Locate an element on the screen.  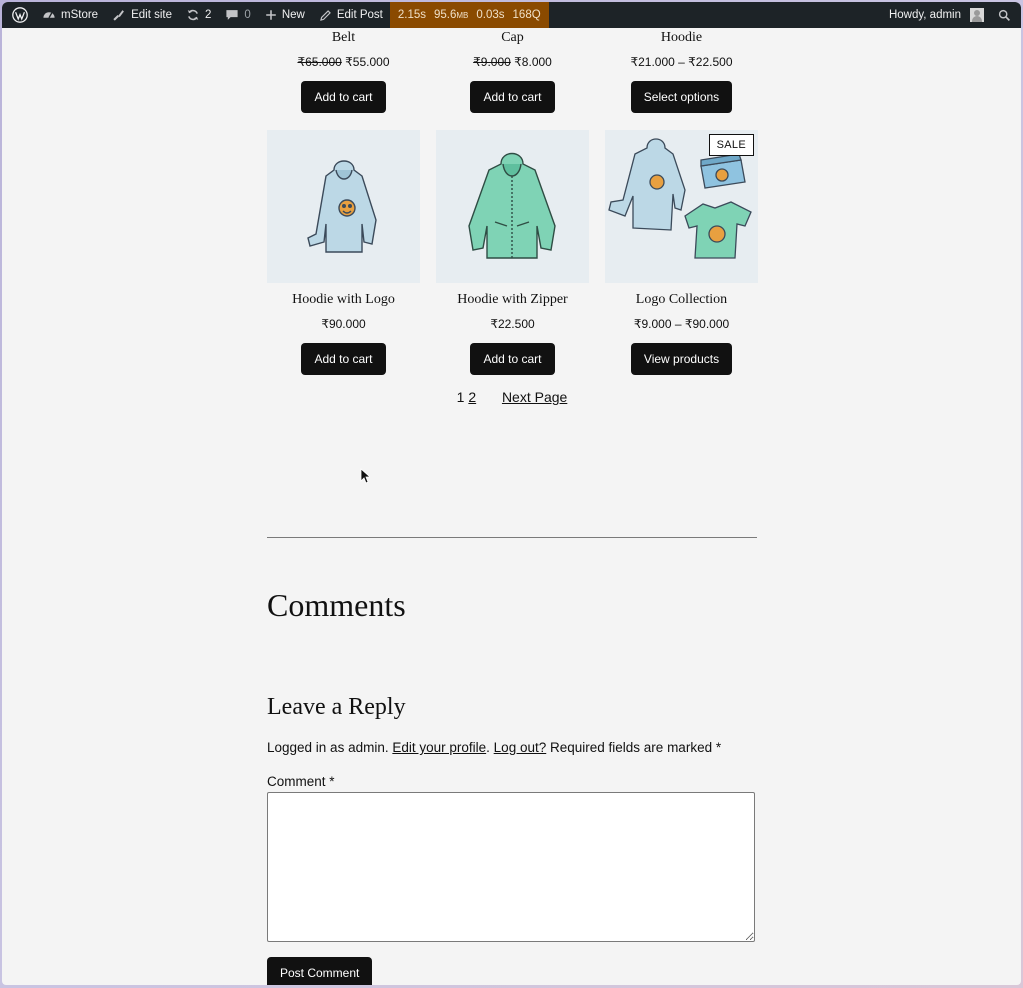
comments-link: 0 is located at coordinates (237, 15).